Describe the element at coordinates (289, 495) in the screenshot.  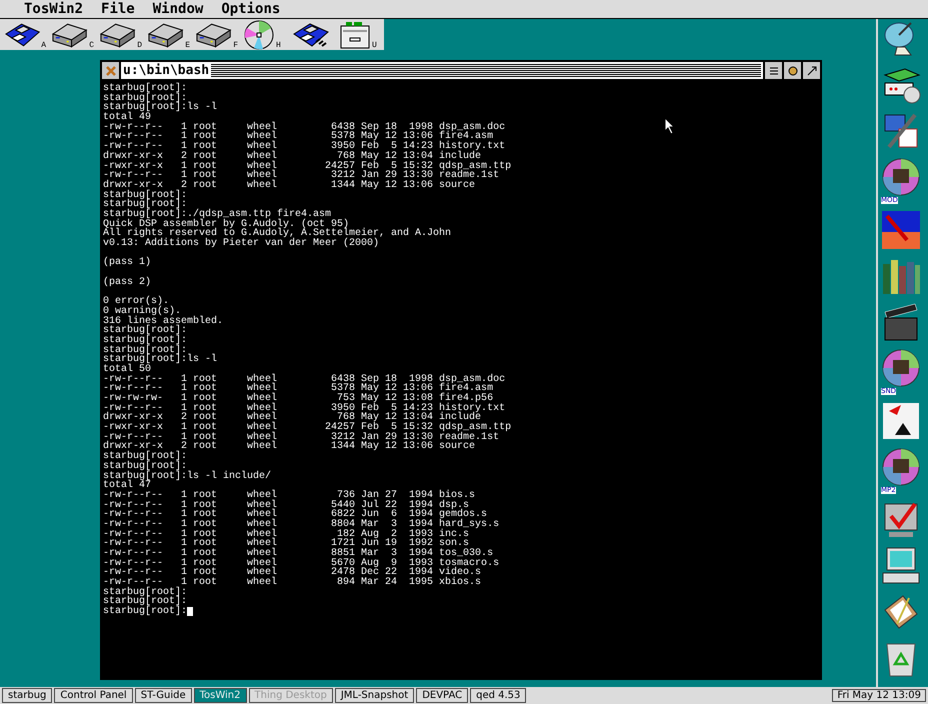
I see `terminal-line: -rw-r--r-- 1 root wheel 736 Jan 27 1994 bios.s` at that location.